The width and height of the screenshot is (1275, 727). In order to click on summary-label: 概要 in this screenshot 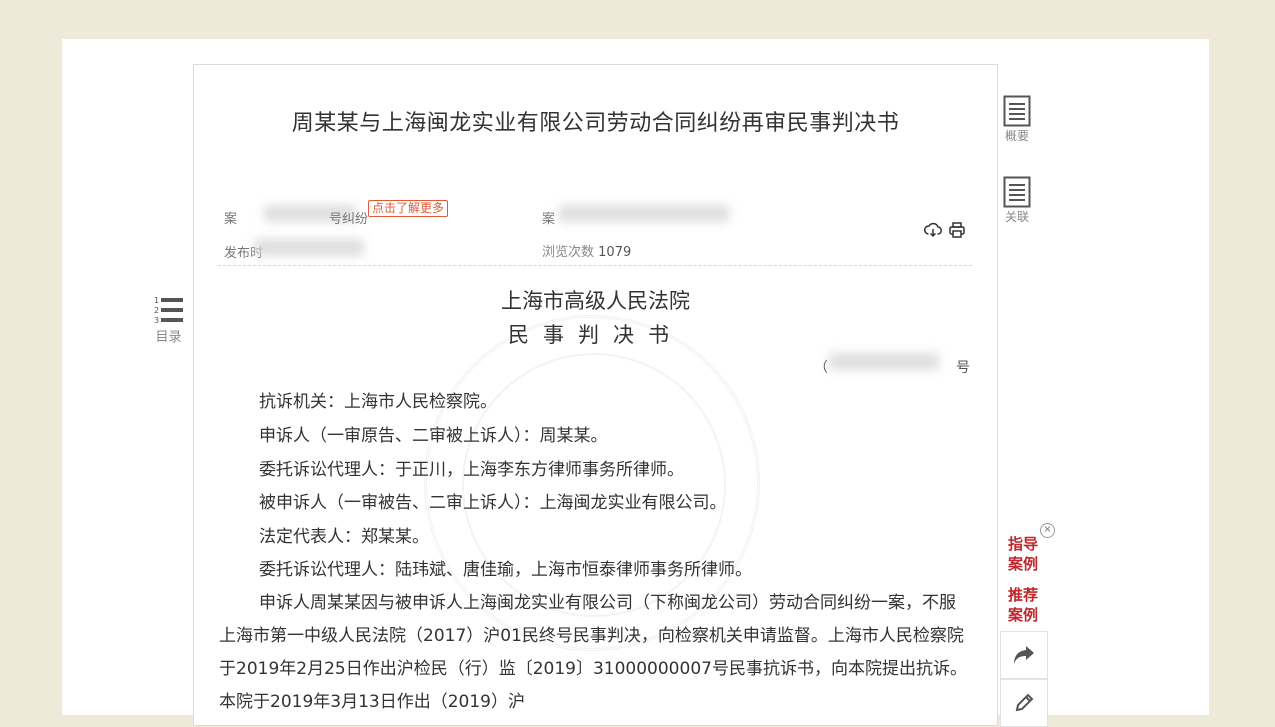, I will do `click(1016, 136)`.